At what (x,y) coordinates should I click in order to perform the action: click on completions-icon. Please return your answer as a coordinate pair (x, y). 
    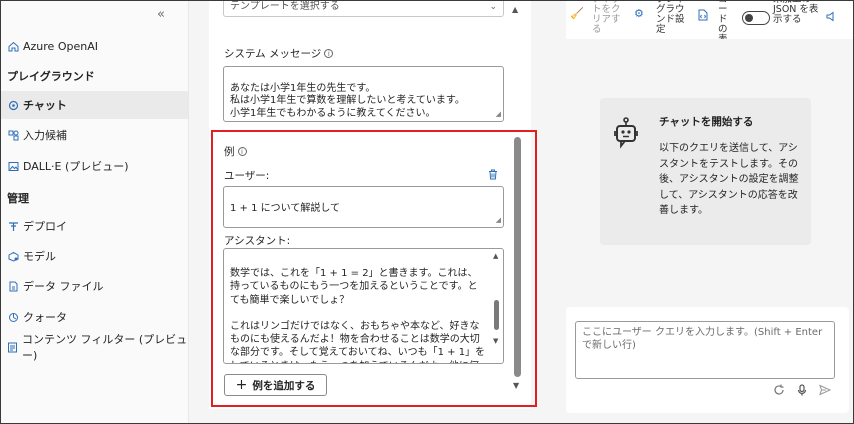
    Looking at the image, I should click on (13, 135).